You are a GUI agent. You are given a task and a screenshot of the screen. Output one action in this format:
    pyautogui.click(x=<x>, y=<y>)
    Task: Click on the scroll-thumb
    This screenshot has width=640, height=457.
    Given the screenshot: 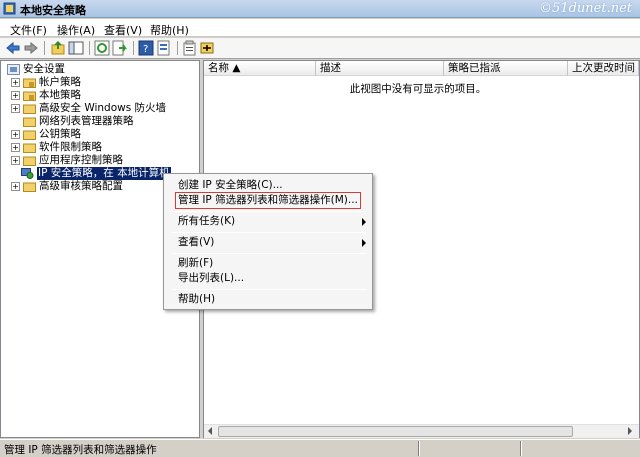 What is the action you would take?
    pyautogui.click(x=395, y=431)
    